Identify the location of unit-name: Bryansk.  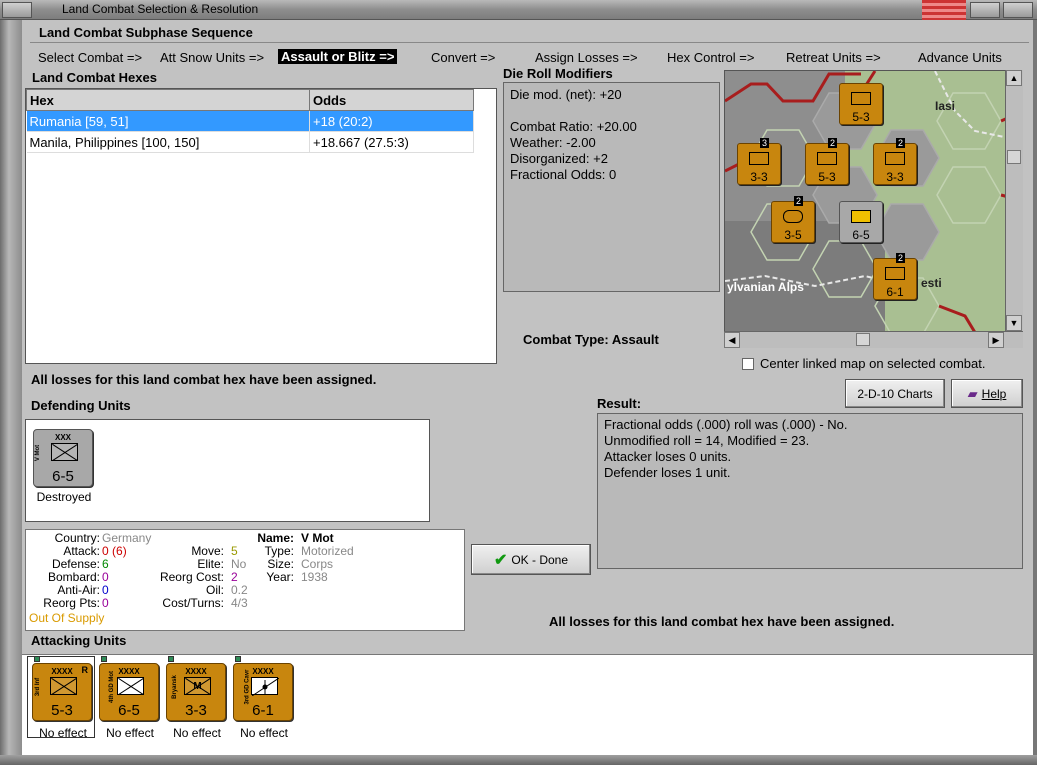
(174, 687).